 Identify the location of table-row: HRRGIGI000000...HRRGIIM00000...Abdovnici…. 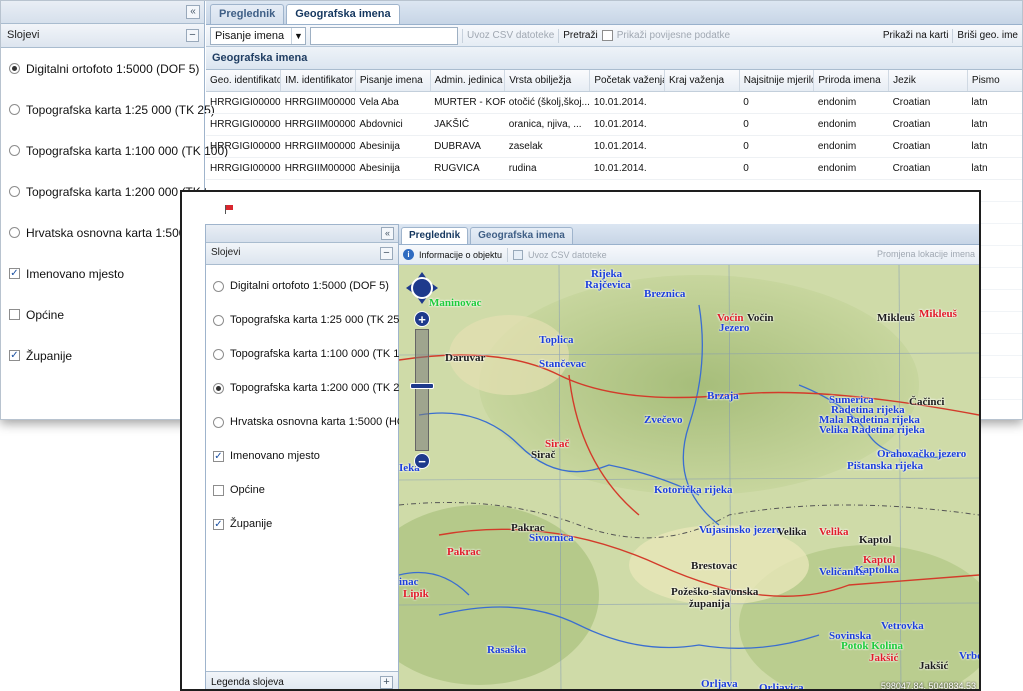
(614, 124).